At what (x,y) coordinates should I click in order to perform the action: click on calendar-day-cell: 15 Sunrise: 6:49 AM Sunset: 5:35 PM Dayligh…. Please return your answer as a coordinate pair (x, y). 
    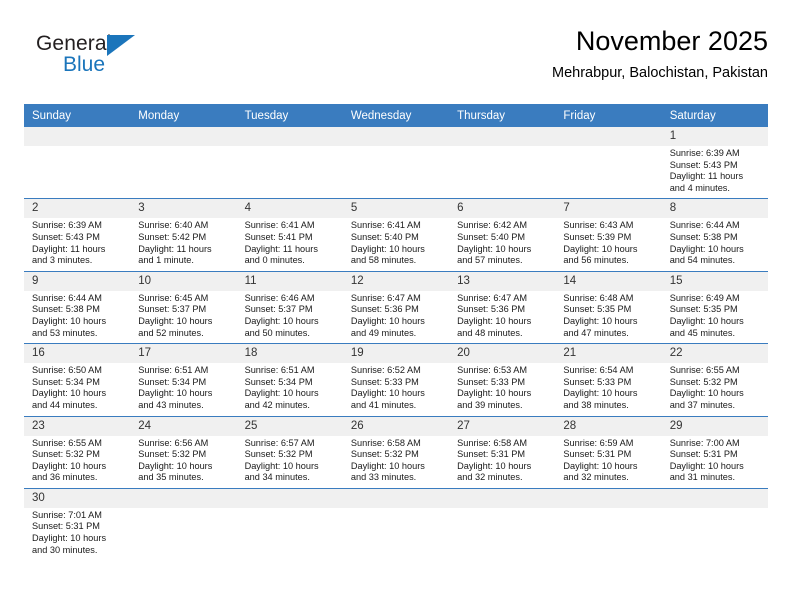
    Looking at the image, I should click on (714, 307).